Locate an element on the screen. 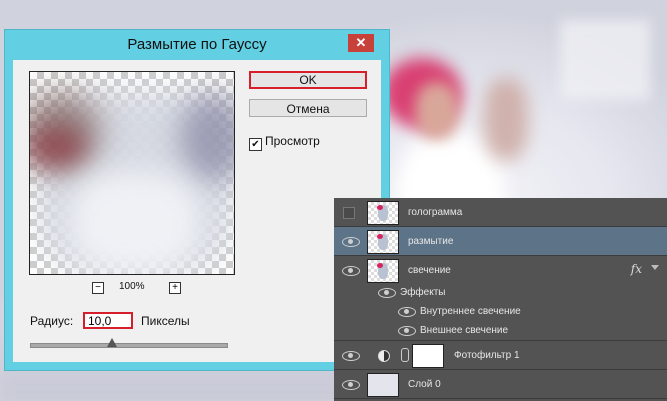 The image size is (667, 401). preview-blur-light is located at coordinates (135, 222).